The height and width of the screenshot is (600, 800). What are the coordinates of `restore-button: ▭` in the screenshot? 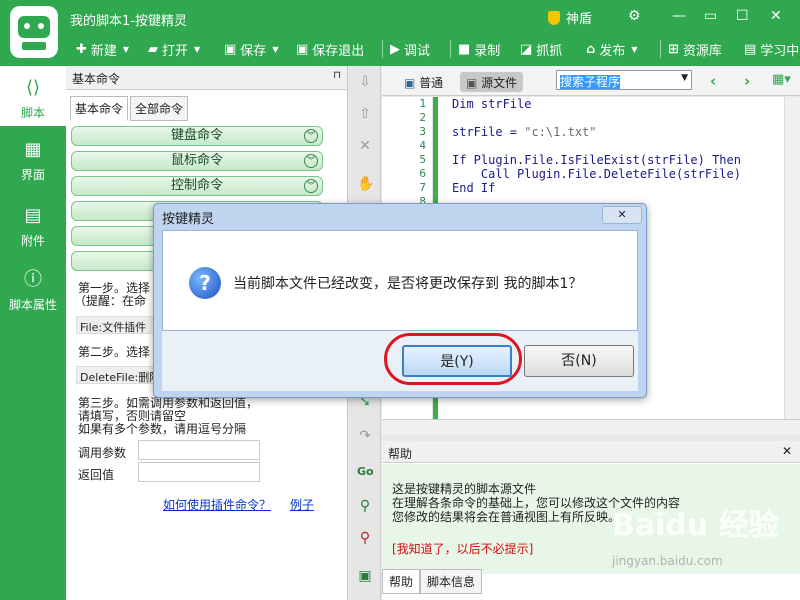 It's located at (710, 16).